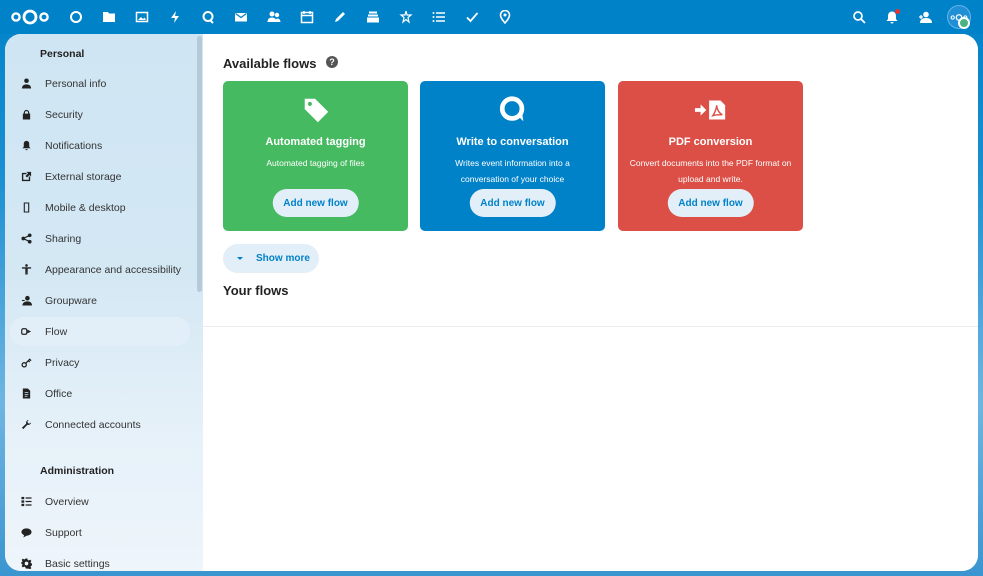  What do you see at coordinates (964, 23) in the screenshot?
I see `online-status-icon` at bounding box center [964, 23].